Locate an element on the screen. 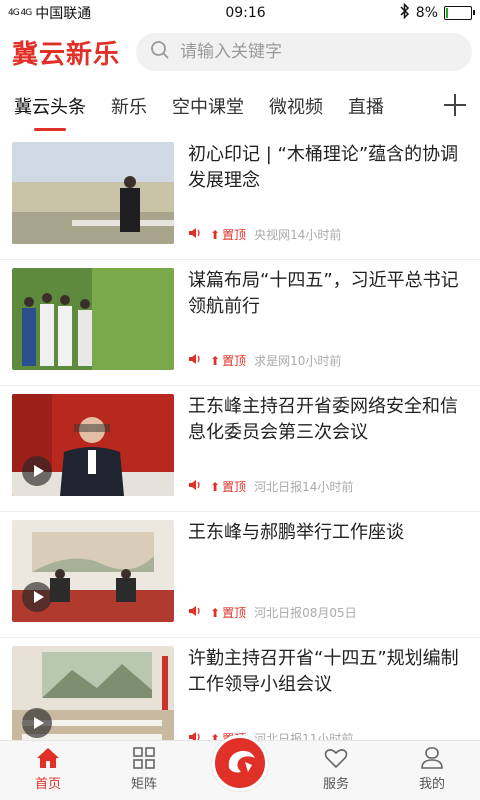 This screenshot has height=800, width=480. nav-label: 首页 is located at coordinates (47, 784).